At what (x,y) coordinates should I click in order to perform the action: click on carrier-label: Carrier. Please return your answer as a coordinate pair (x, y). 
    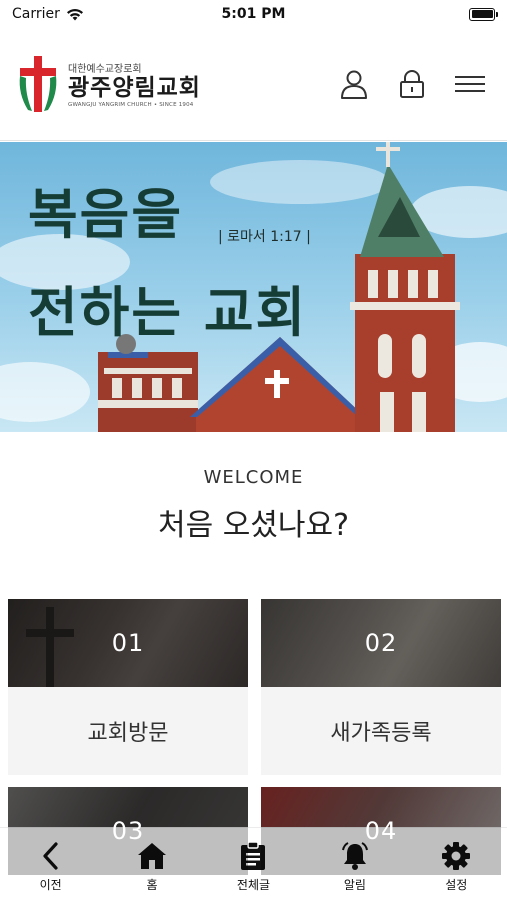
    Looking at the image, I should click on (36, 14).